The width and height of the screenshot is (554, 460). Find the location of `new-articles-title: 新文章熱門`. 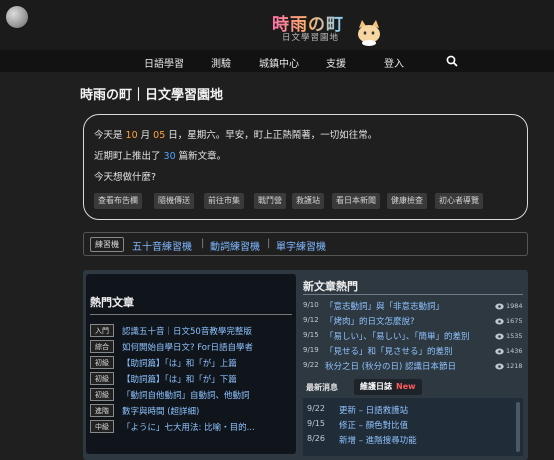

new-articles-title: 新文章熱門 is located at coordinates (330, 286).